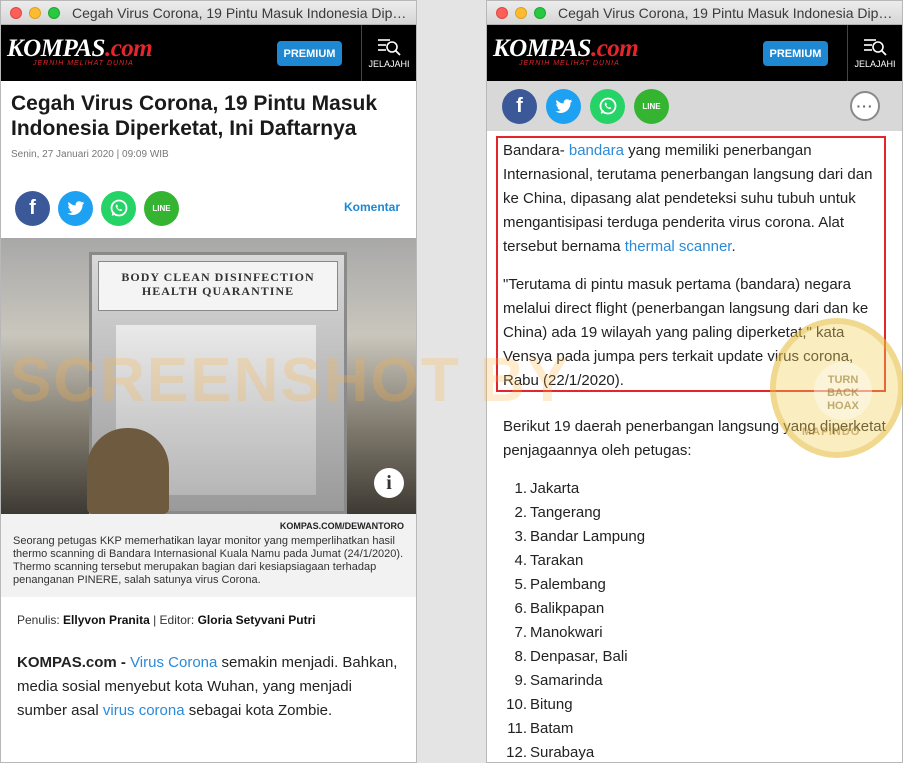 Image resolution: width=903 pixels, height=763 pixels. I want to click on list-item-label: Jakarta, so click(555, 488).